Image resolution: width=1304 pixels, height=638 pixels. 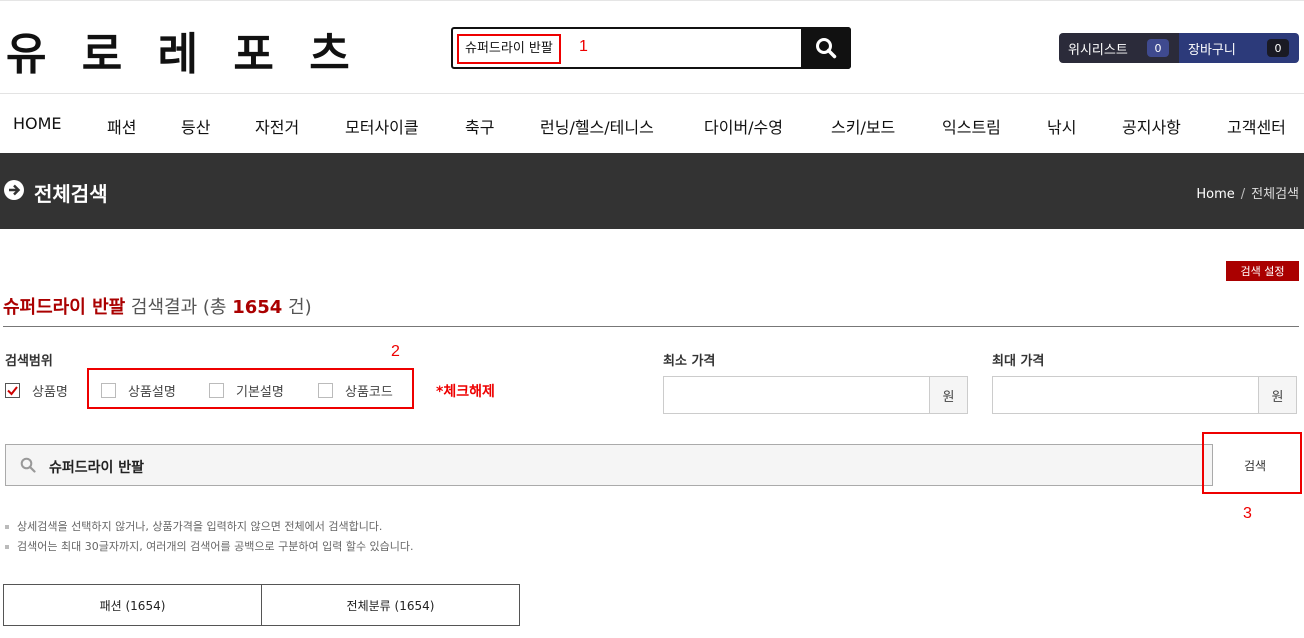 I want to click on result-count: 1654, so click(x=257, y=307).